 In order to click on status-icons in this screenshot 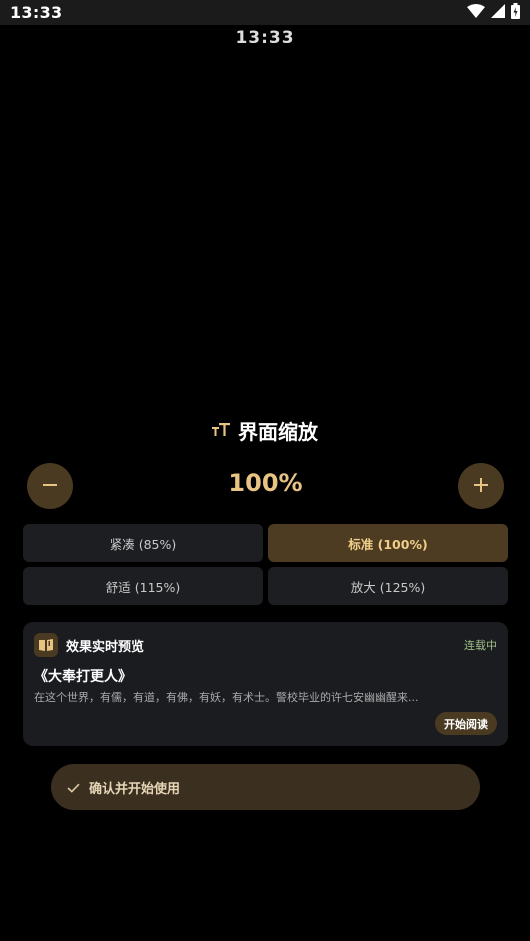, I will do `click(493, 12)`.